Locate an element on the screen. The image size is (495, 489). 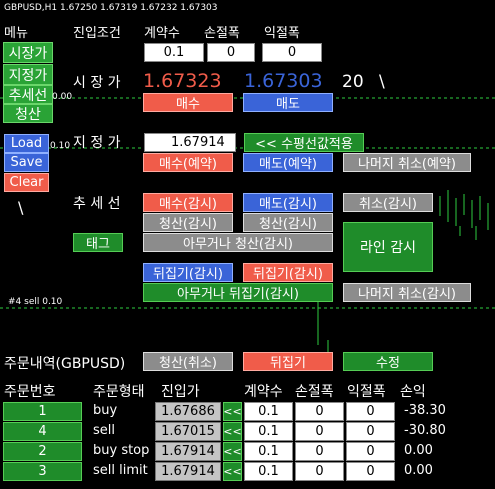
order-pl: -38.30 is located at coordinates (425, 410).